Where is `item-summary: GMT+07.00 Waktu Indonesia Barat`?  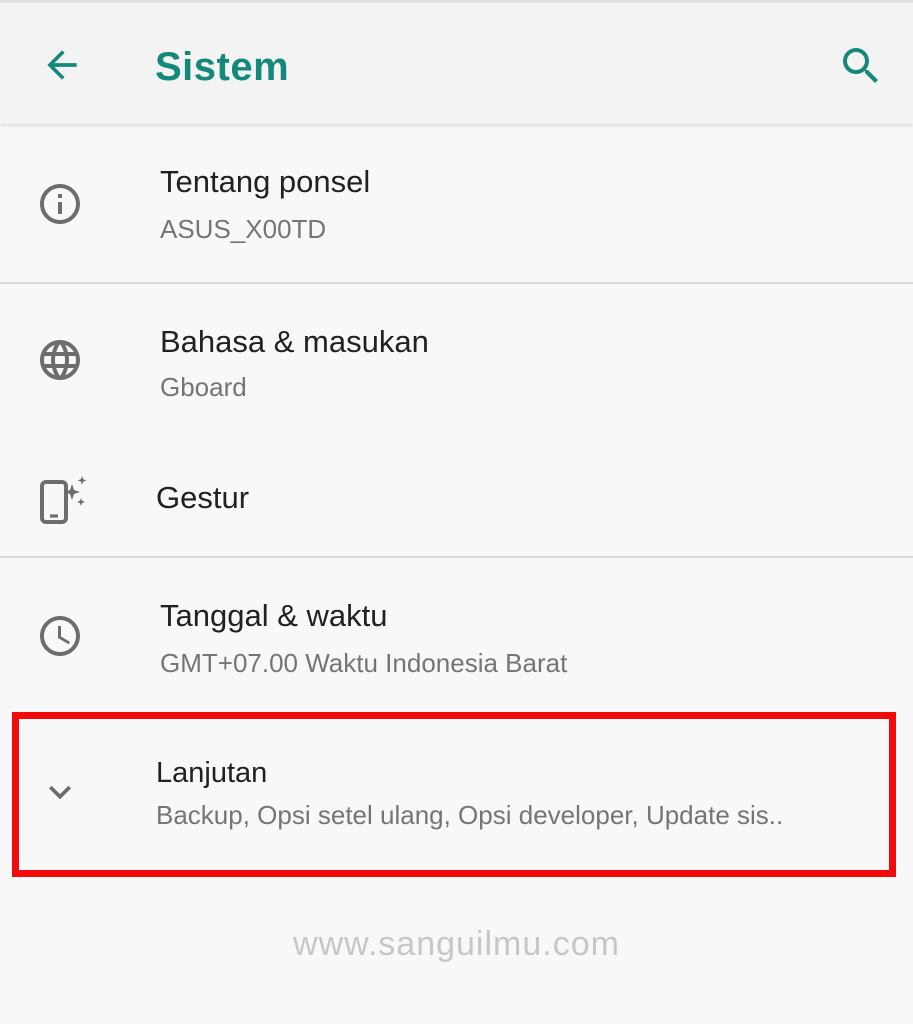
item-summary: GMT+07.00 Waktu Indonesia Barat is located at coordinates (364, 663).